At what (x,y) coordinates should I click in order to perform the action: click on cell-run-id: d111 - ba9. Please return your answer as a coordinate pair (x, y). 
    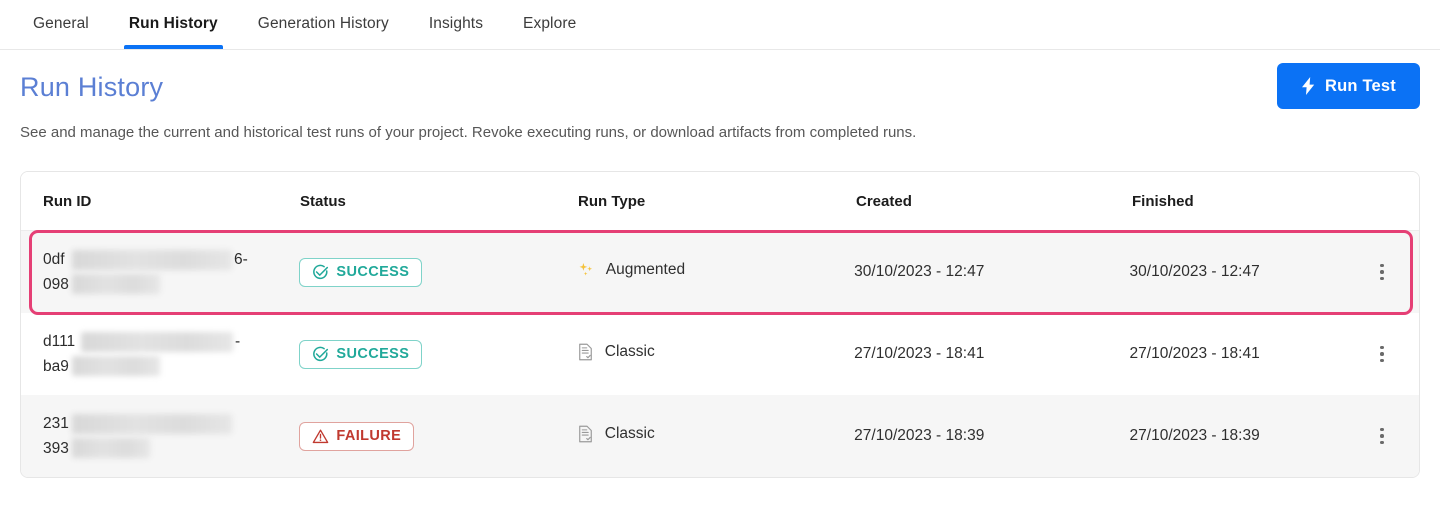
    Looking at the image, I should click on (158, 354).